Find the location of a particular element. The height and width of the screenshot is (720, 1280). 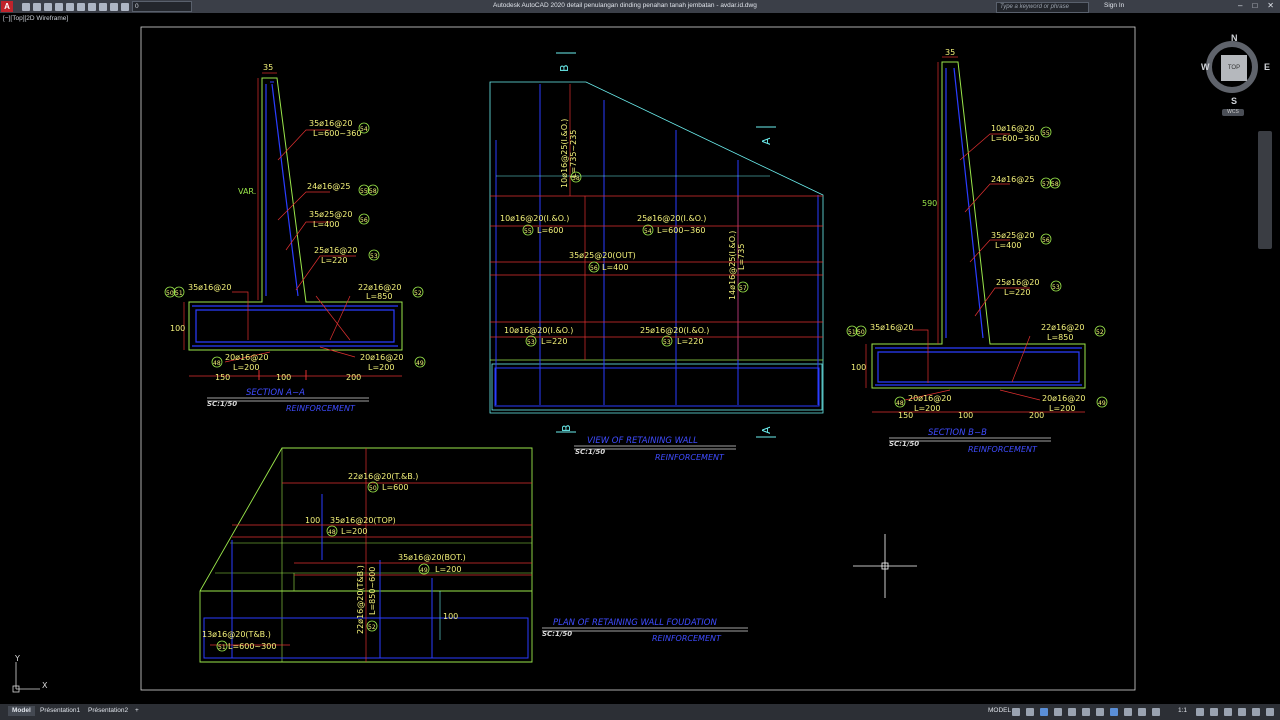

save-icon is located at coordinates (48, 6).